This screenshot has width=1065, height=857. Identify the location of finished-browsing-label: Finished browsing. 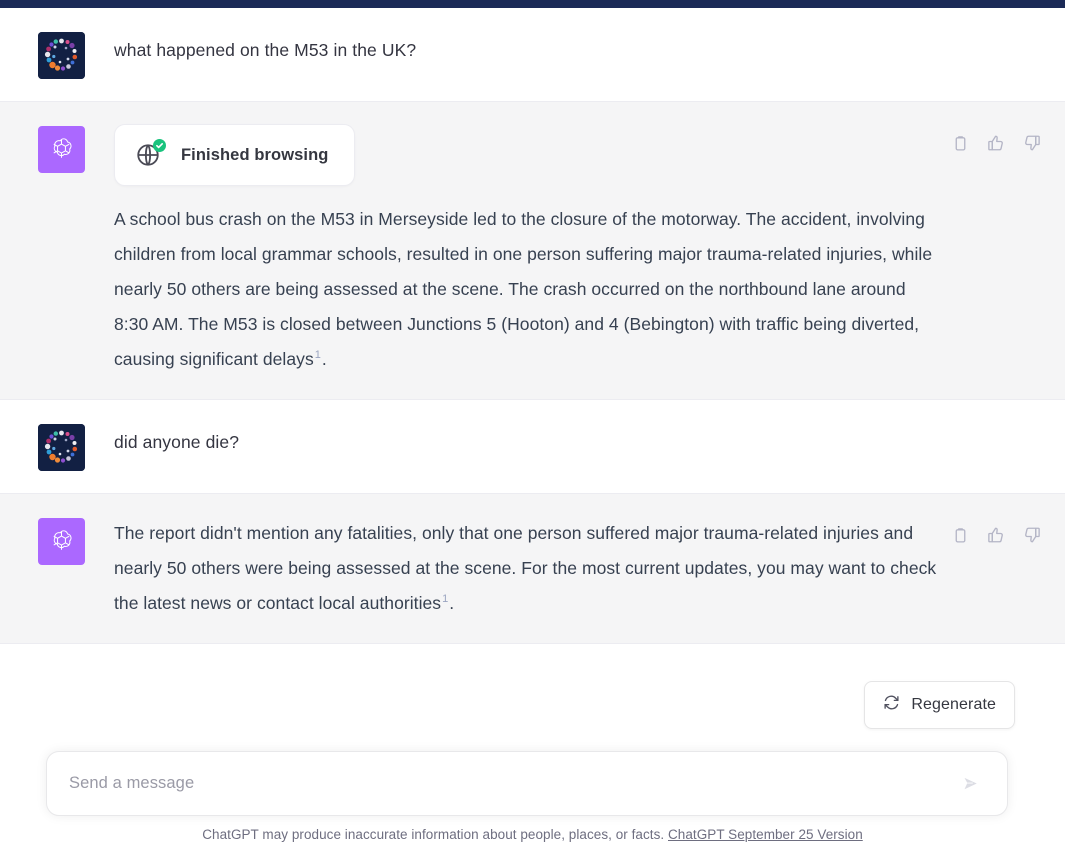
(255, 154).